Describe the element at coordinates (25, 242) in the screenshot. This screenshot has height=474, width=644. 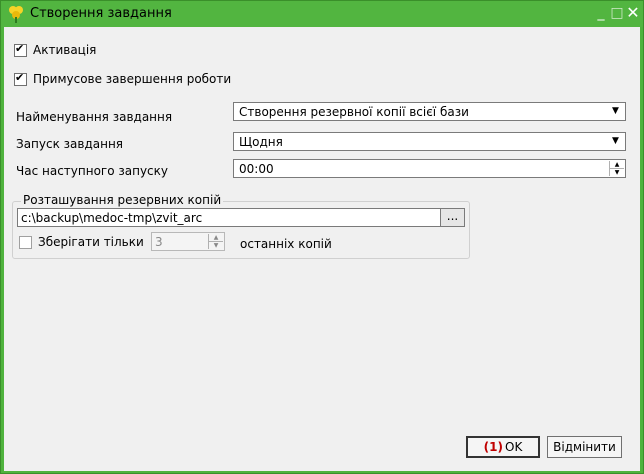
I see `checkbox-unchecked-icon` at that location.